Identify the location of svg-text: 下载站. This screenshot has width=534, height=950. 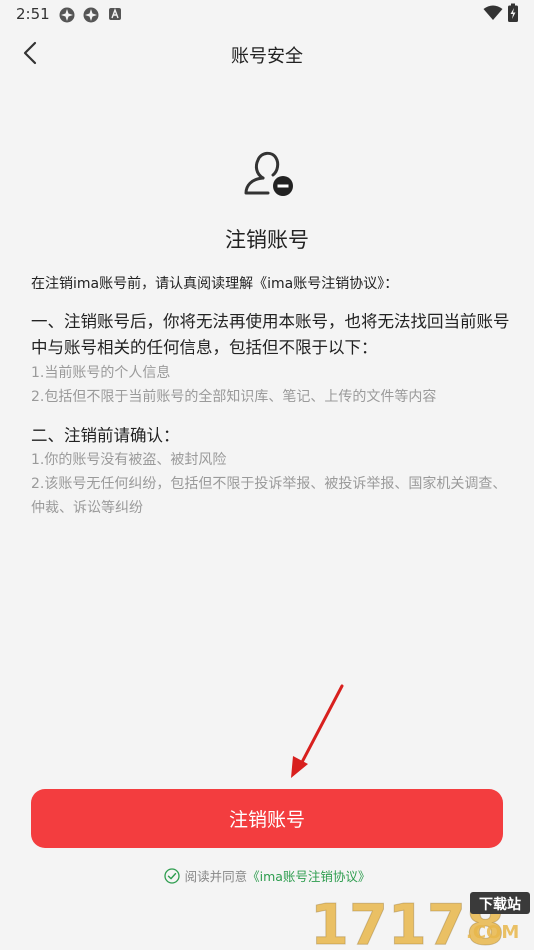
(500, 904).